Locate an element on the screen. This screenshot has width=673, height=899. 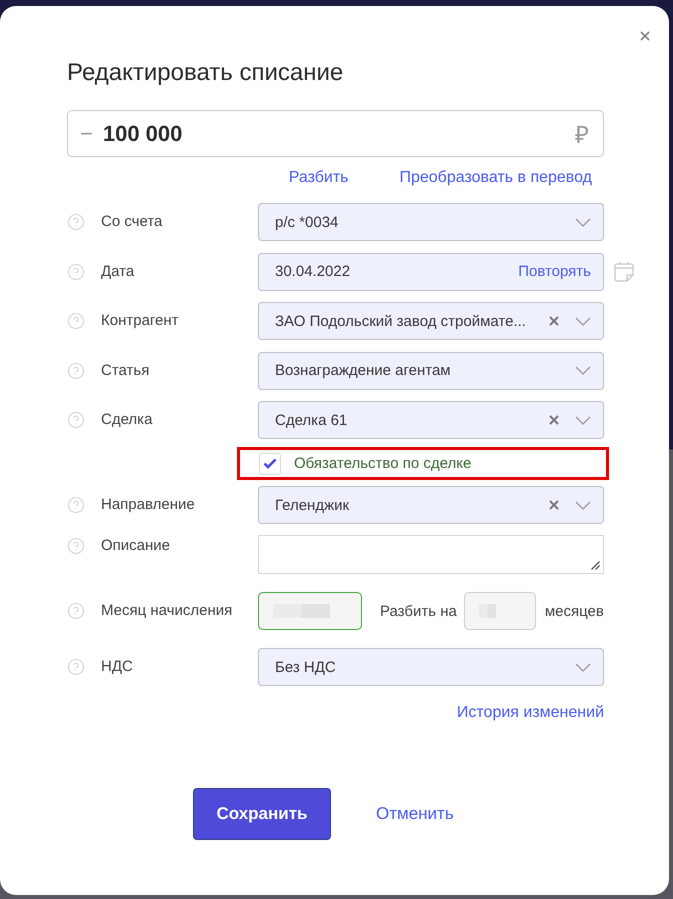
select-field: Без НДС is located at coordinates (431, 667).